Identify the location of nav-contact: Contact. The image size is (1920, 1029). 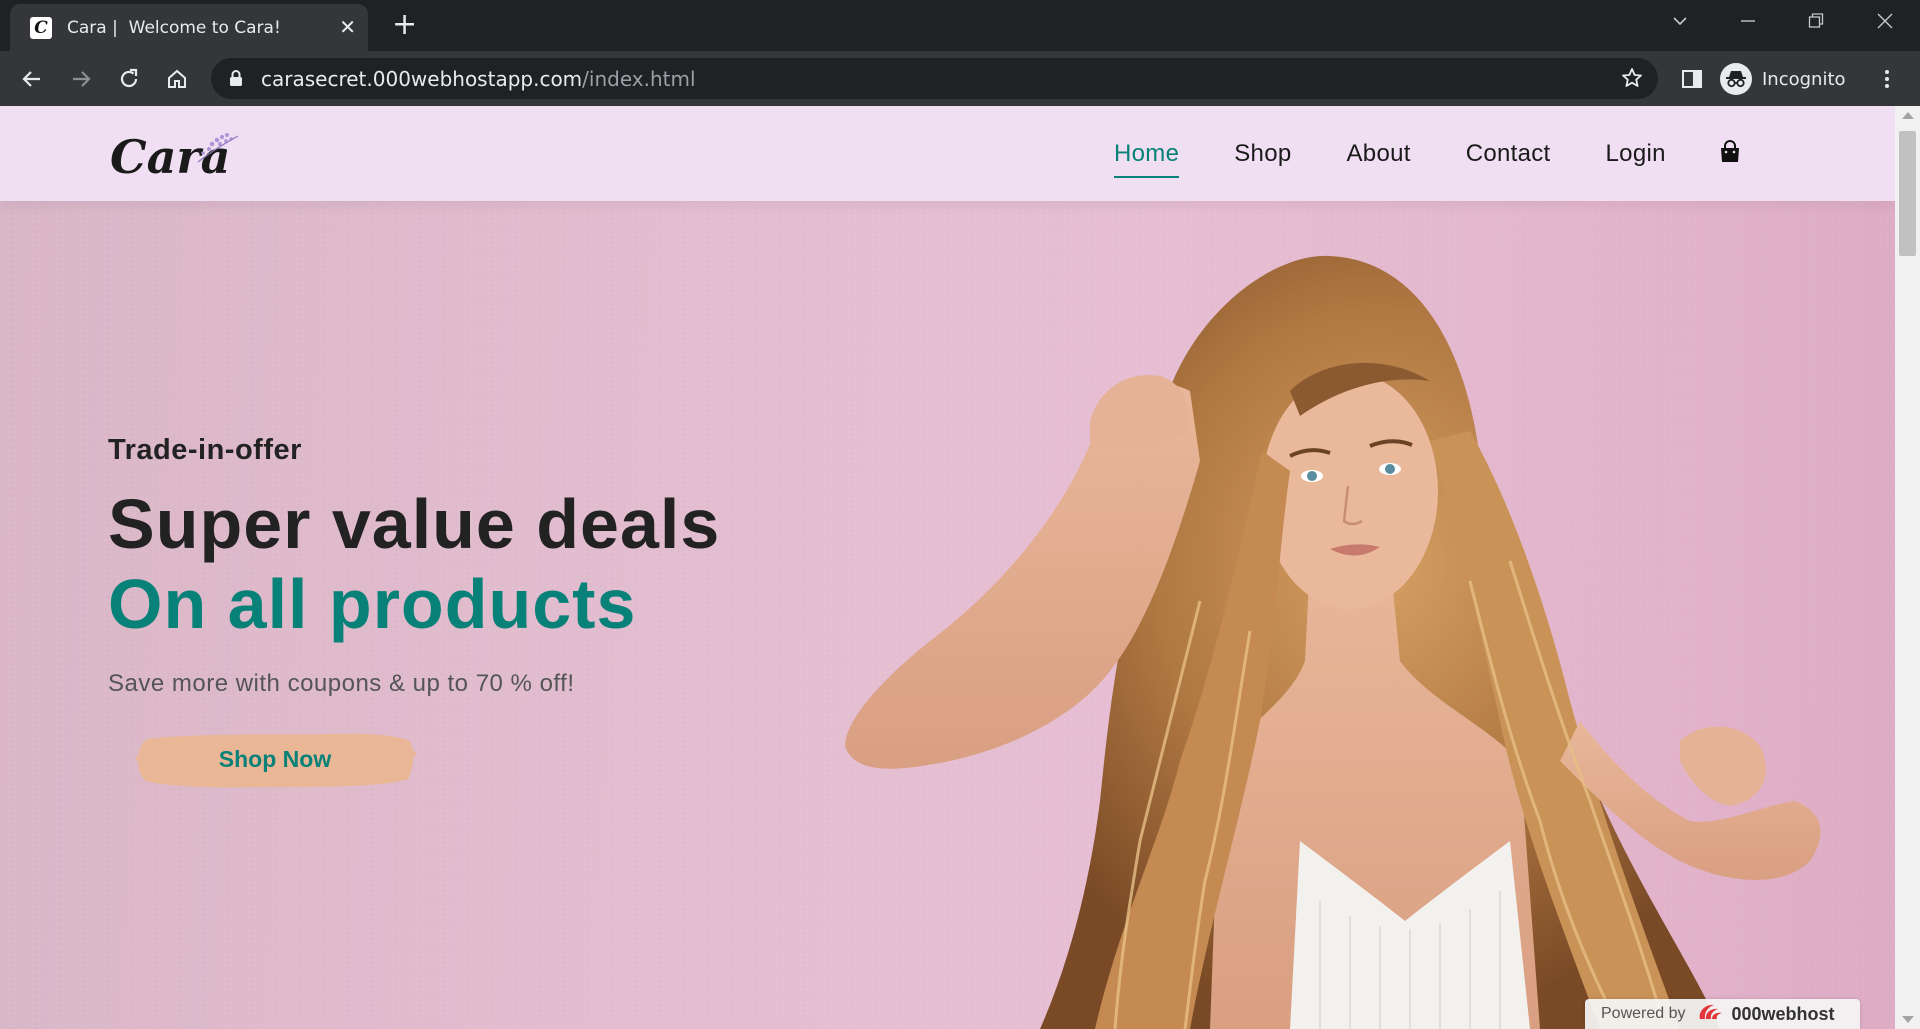
(1508, 154).